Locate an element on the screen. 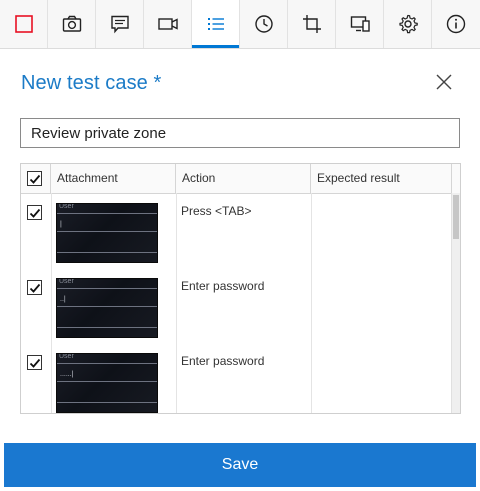 This screenshot has height=491, width=480. table-row: User ..| Enter password is located at coordinates (236, 306).